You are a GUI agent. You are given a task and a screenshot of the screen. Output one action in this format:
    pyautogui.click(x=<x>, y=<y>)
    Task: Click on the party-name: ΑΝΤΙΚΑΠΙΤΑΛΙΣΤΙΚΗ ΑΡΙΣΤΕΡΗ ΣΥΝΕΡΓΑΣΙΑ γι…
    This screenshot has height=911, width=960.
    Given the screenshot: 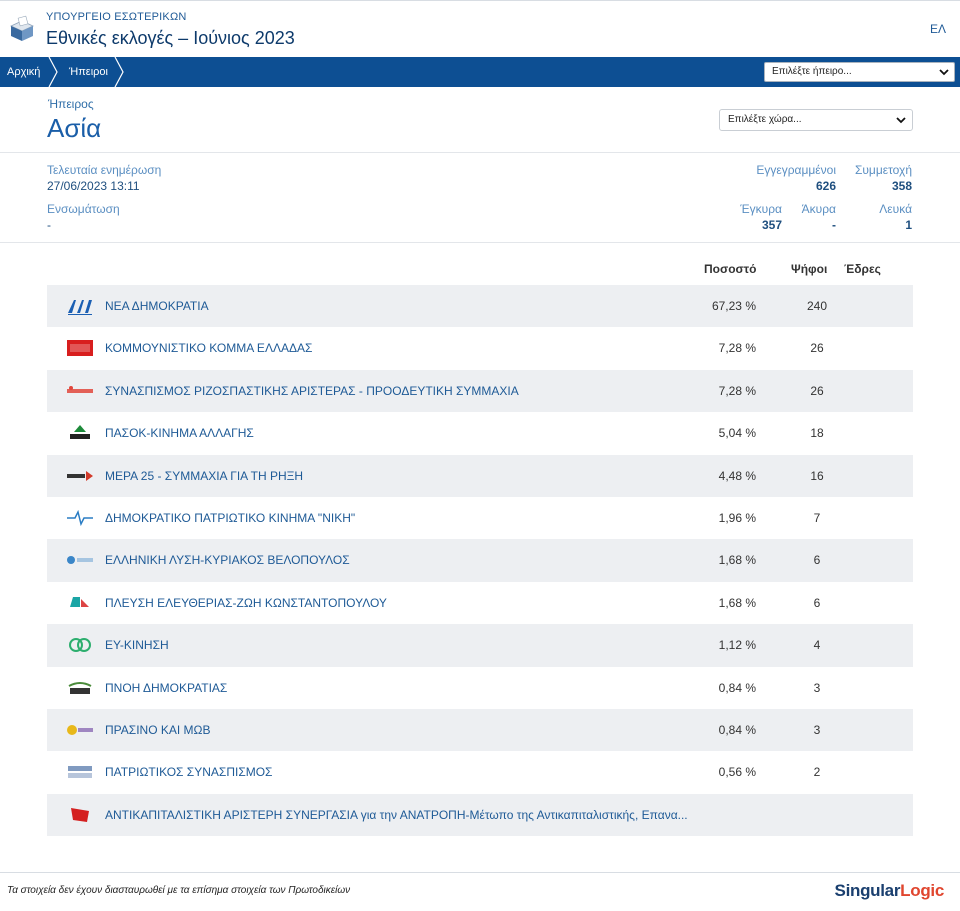 What is the action you would take?
    pyautogui.click(x=396, y=815)
    